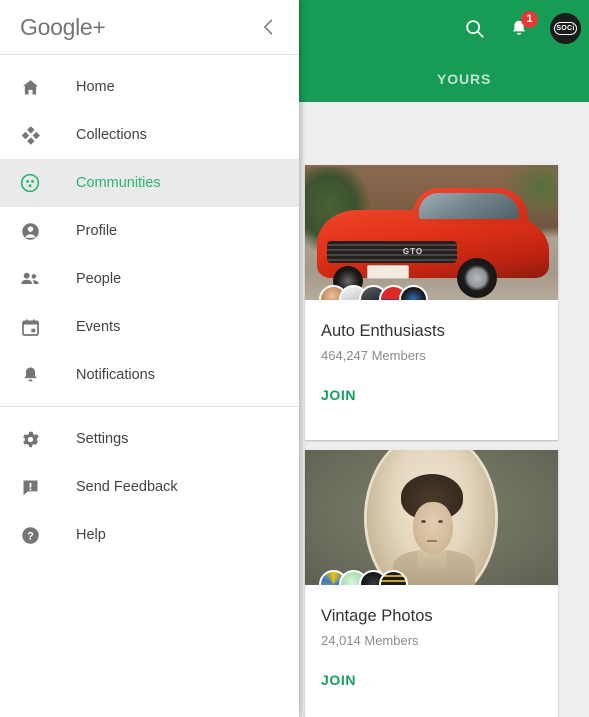 The image size is (589, 717). Describe the element at coordinates (149, 406) in the screenshot. I see `drawer-divider` at that location.